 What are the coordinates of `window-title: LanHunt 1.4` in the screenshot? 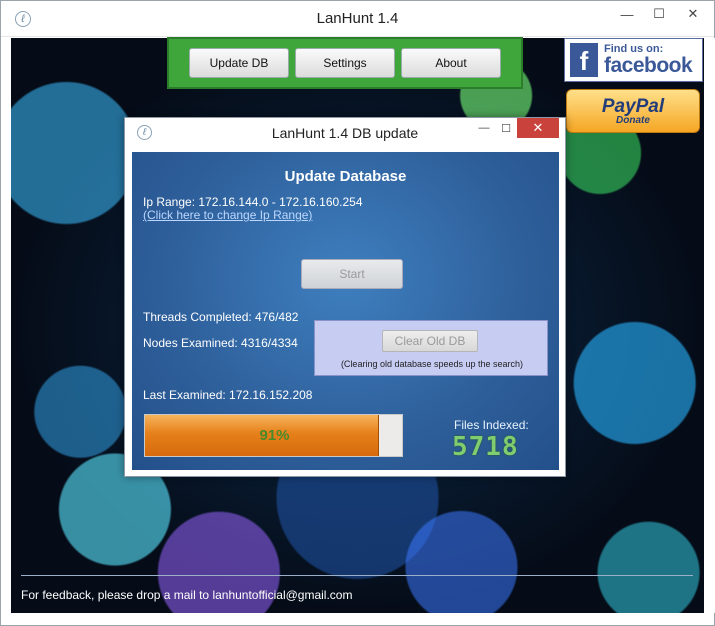 It's located at (357, 18).